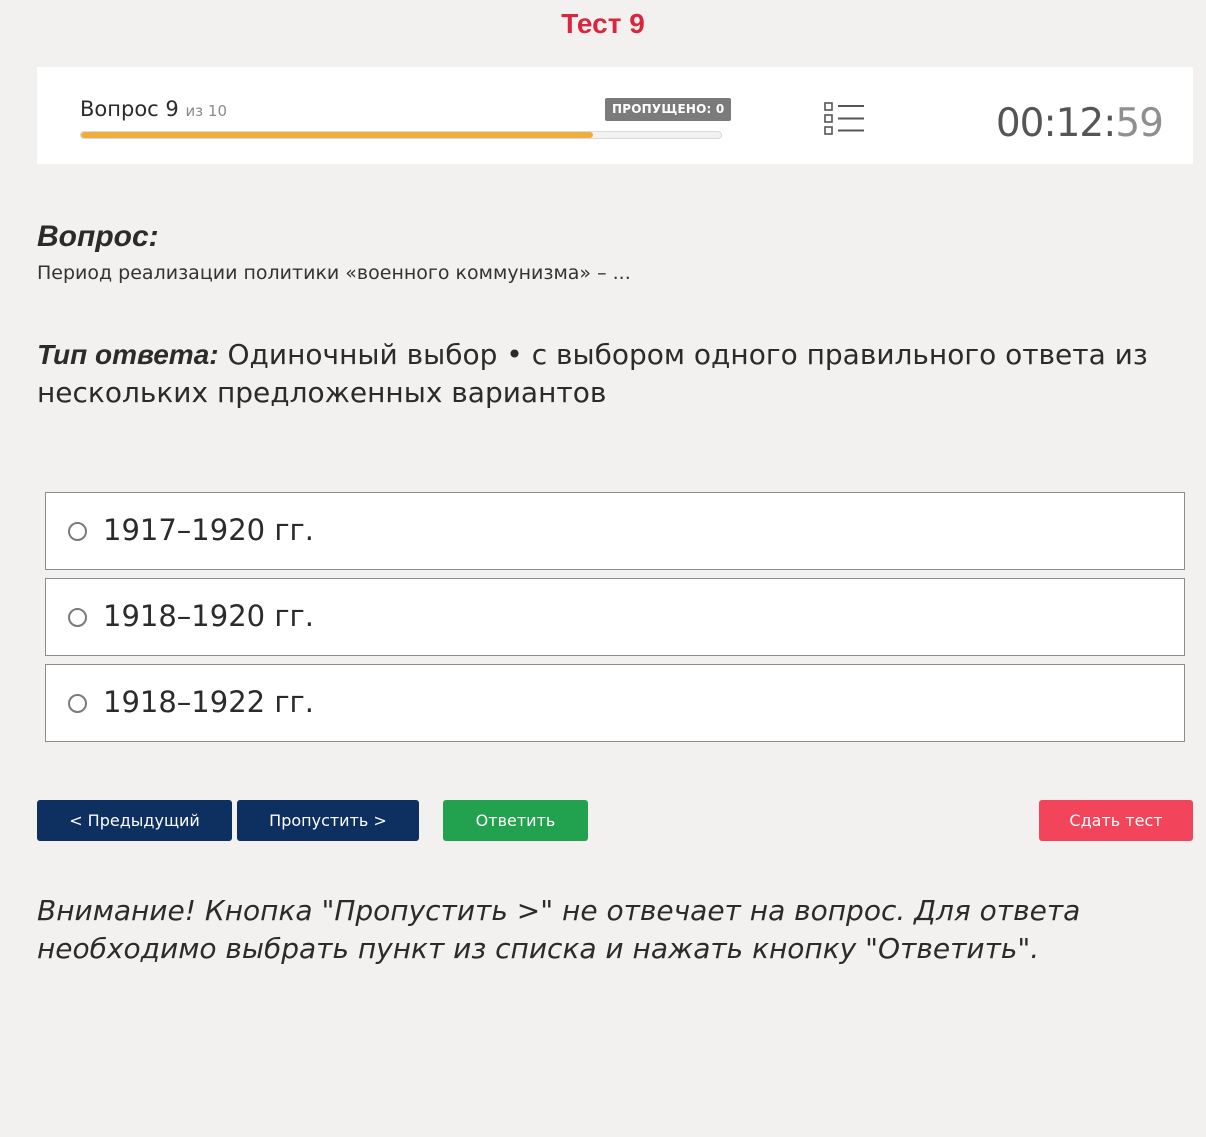 This screenshot has width=1206, height=1137. I want to click on question-counter: Вопрос 9 из 10, so click(153, 109).